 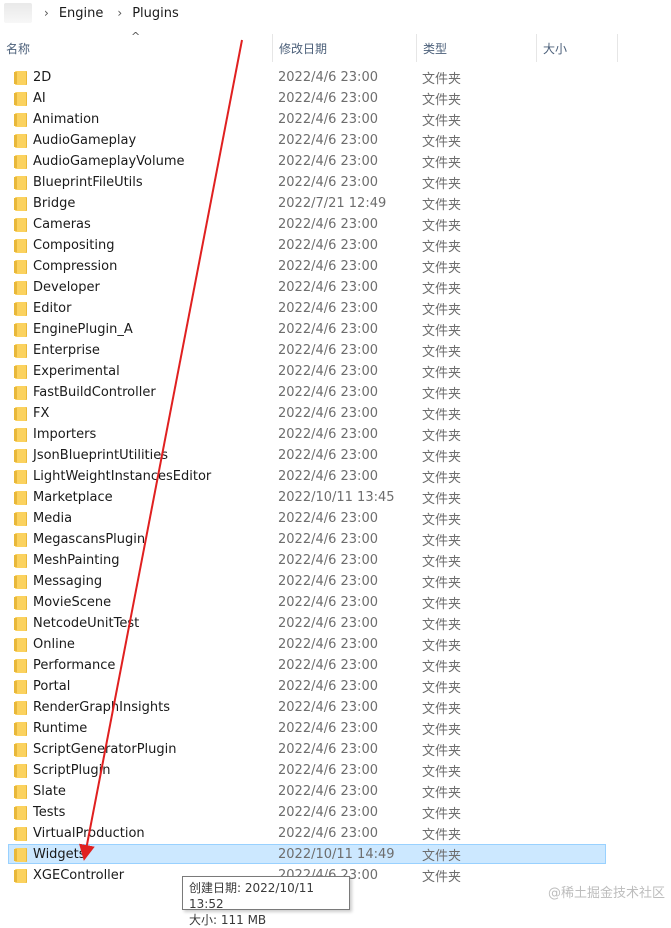 What do you see at coordinates (53, 518) in the screenshot?
I see `file-name: Media` at bounding box center [53, 518].